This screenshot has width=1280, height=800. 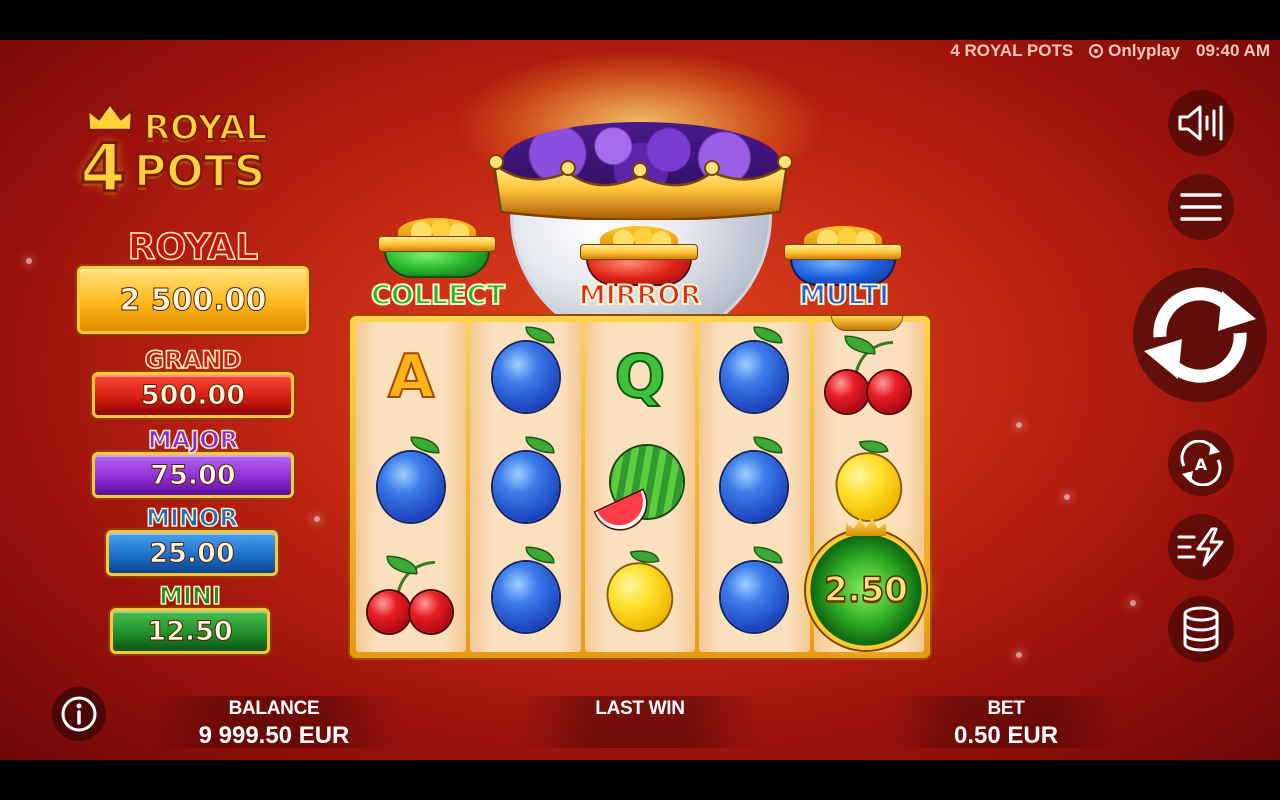 I want to click on provider-logo: Onlyplay, so click(x=1134, y=51).